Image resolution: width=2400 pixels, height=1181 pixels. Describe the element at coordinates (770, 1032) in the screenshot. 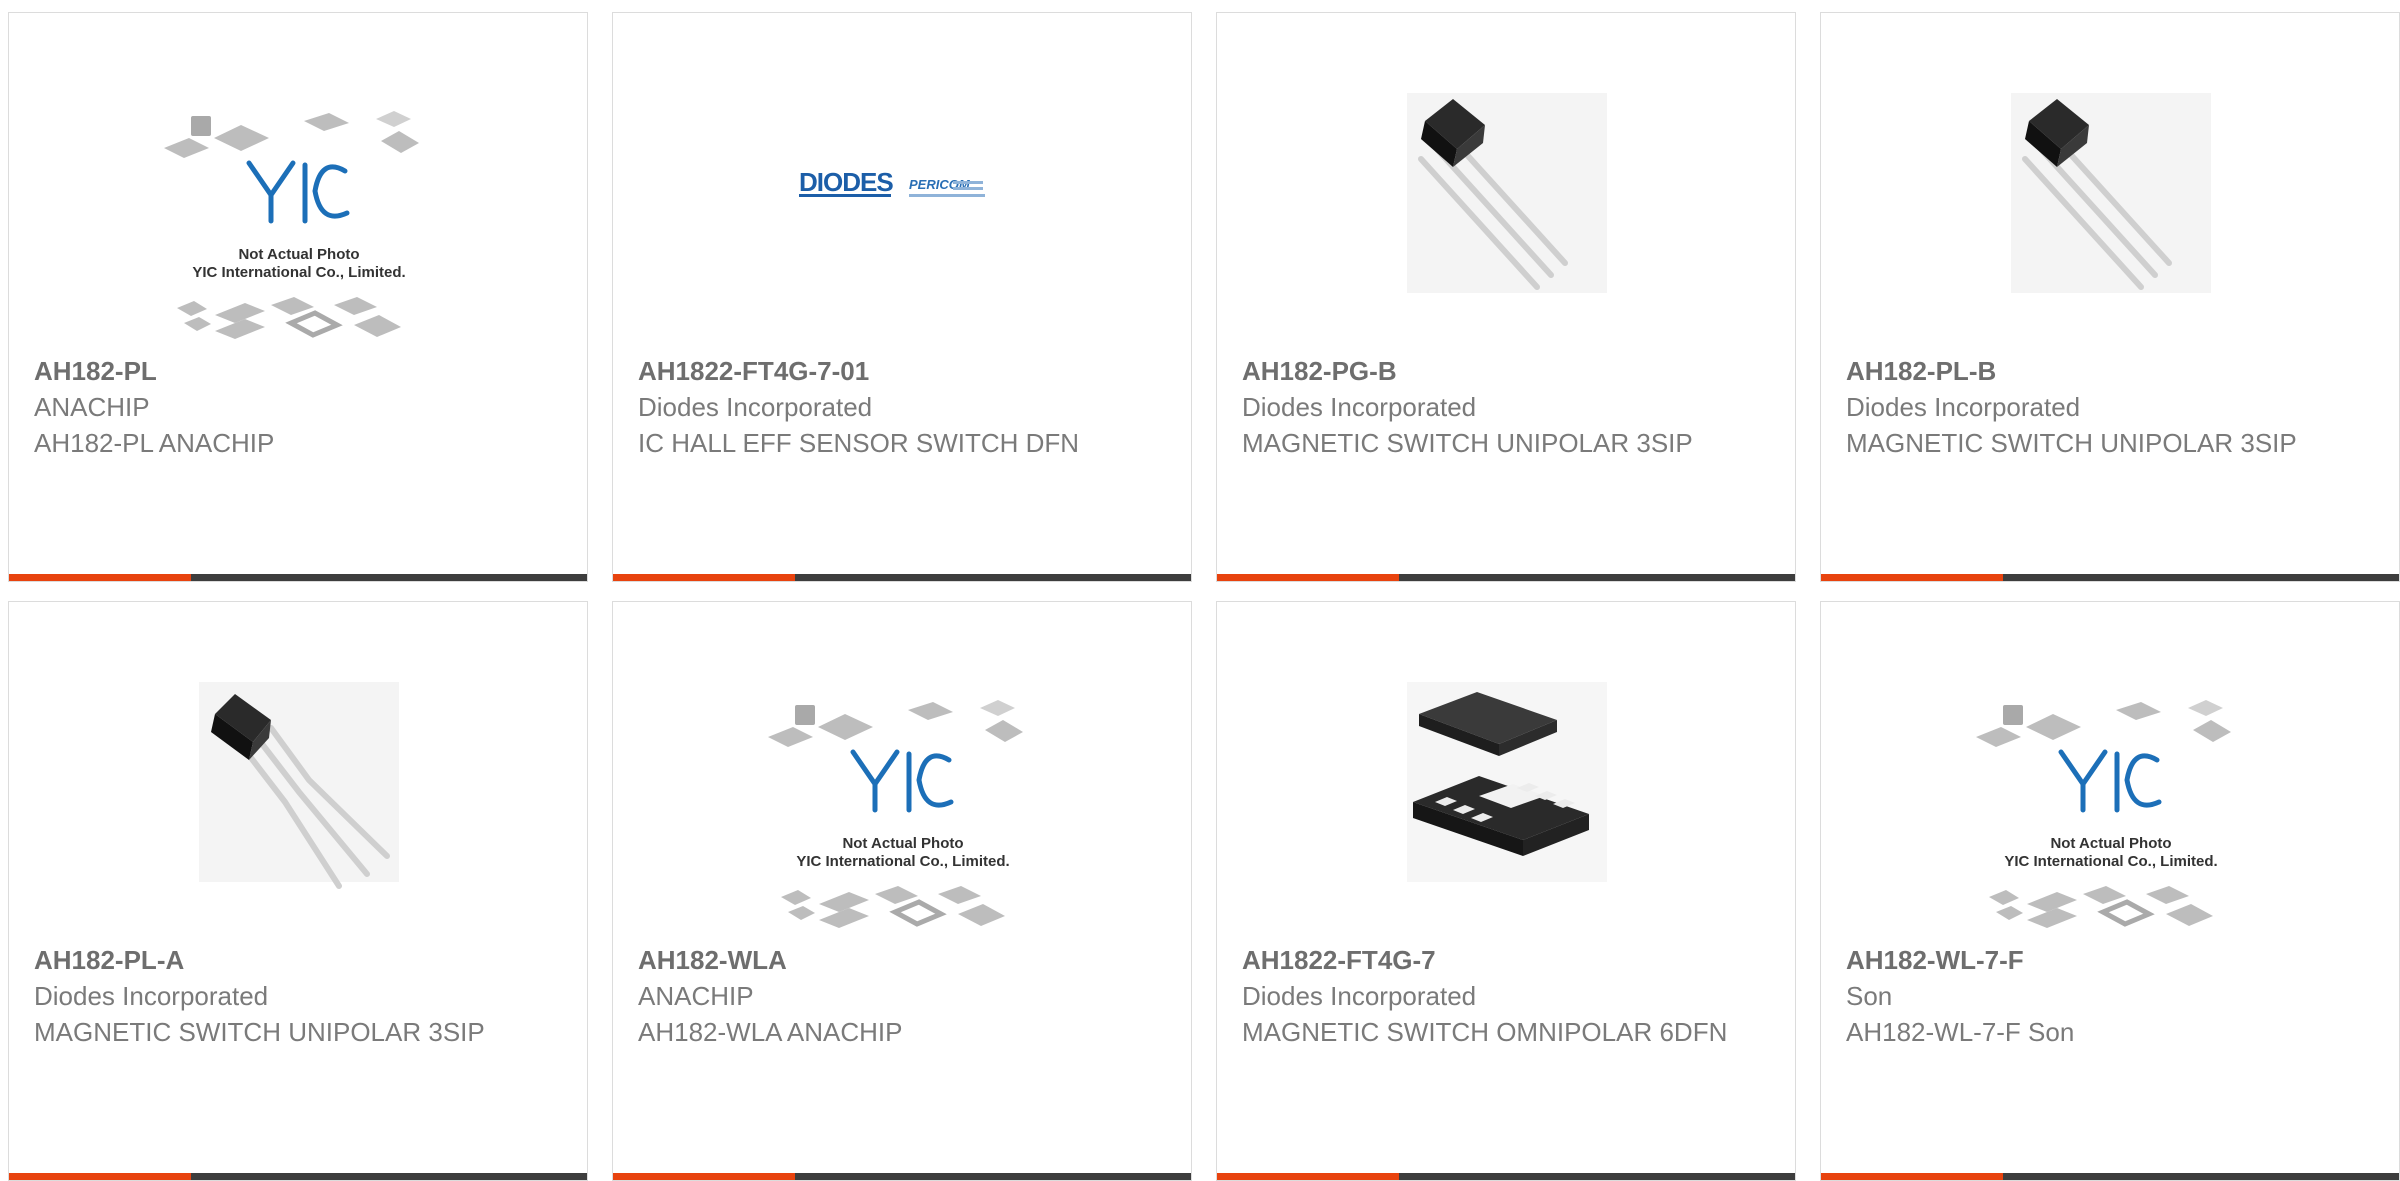

I see `description: AH182-WLA ANACHIP` at that location.